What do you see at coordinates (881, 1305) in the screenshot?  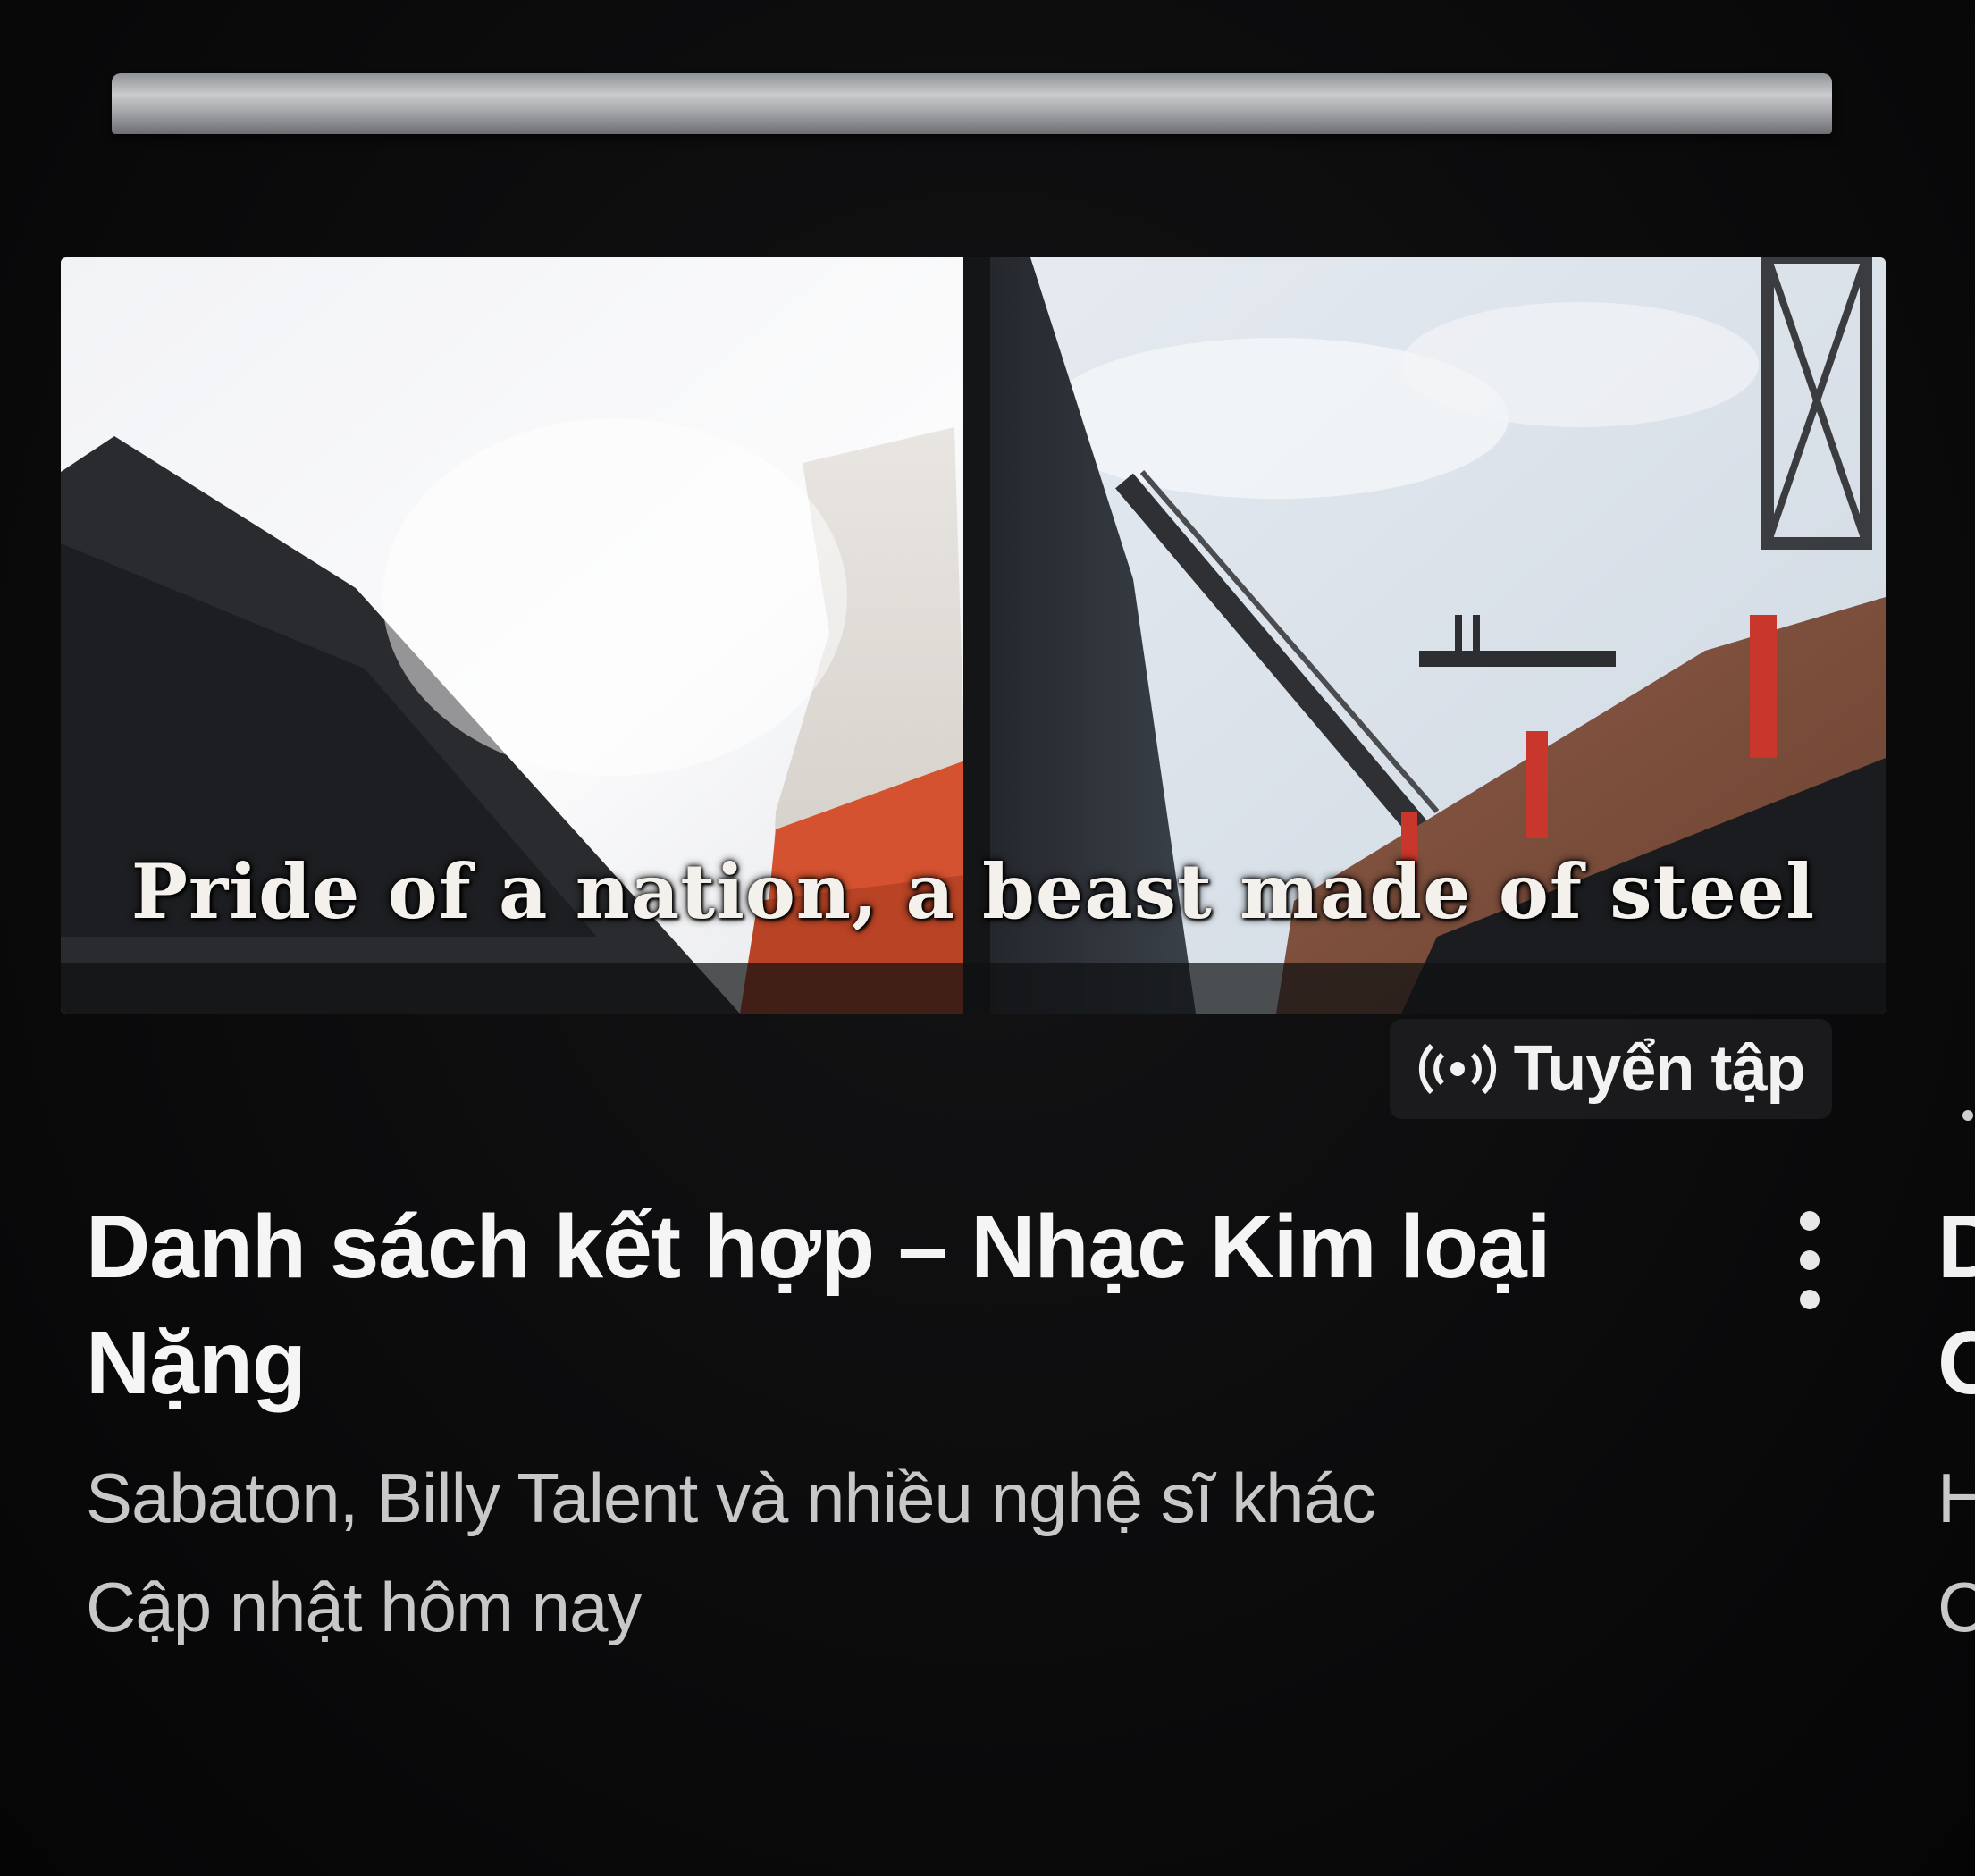 I see `mix-title: Danh sách kết hợp – Nhạc Kim loại Nặng` at bounding box center [881, 1305].